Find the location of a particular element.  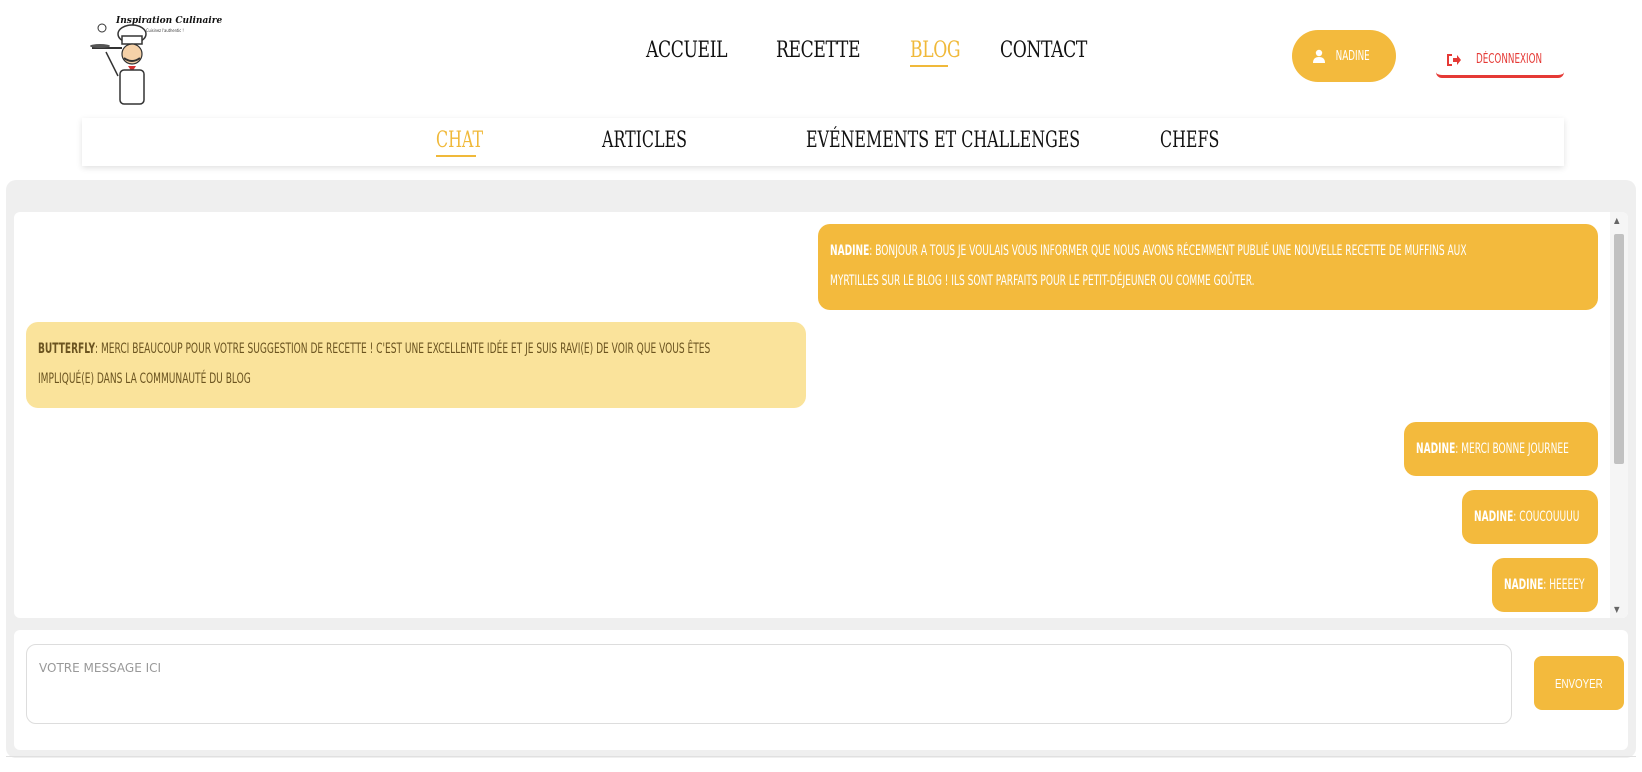

send-button-label: Envoyer is located at coordinates (1579, 683).